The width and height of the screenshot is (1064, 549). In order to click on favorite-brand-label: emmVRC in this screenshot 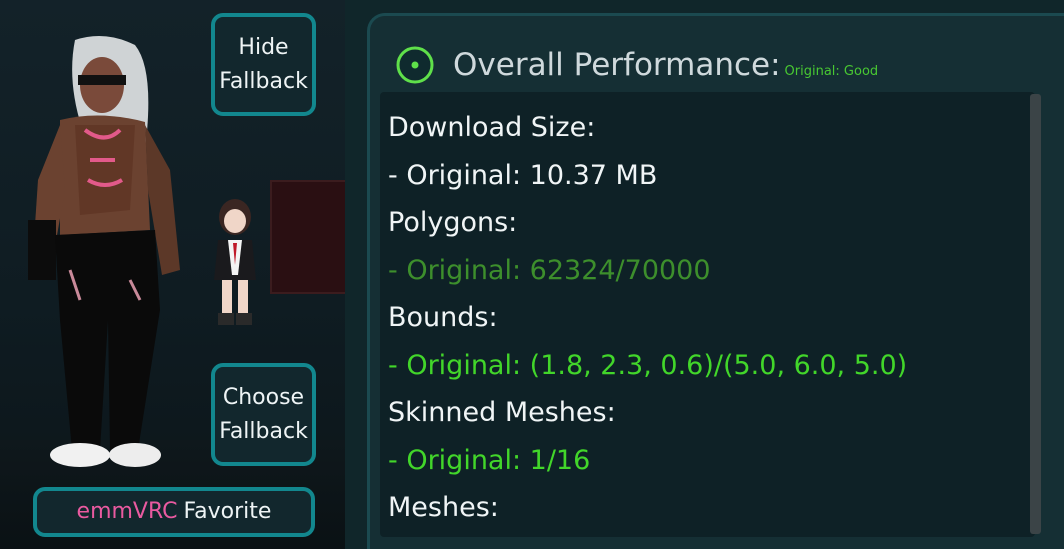, I will do `click(127, 511)`.